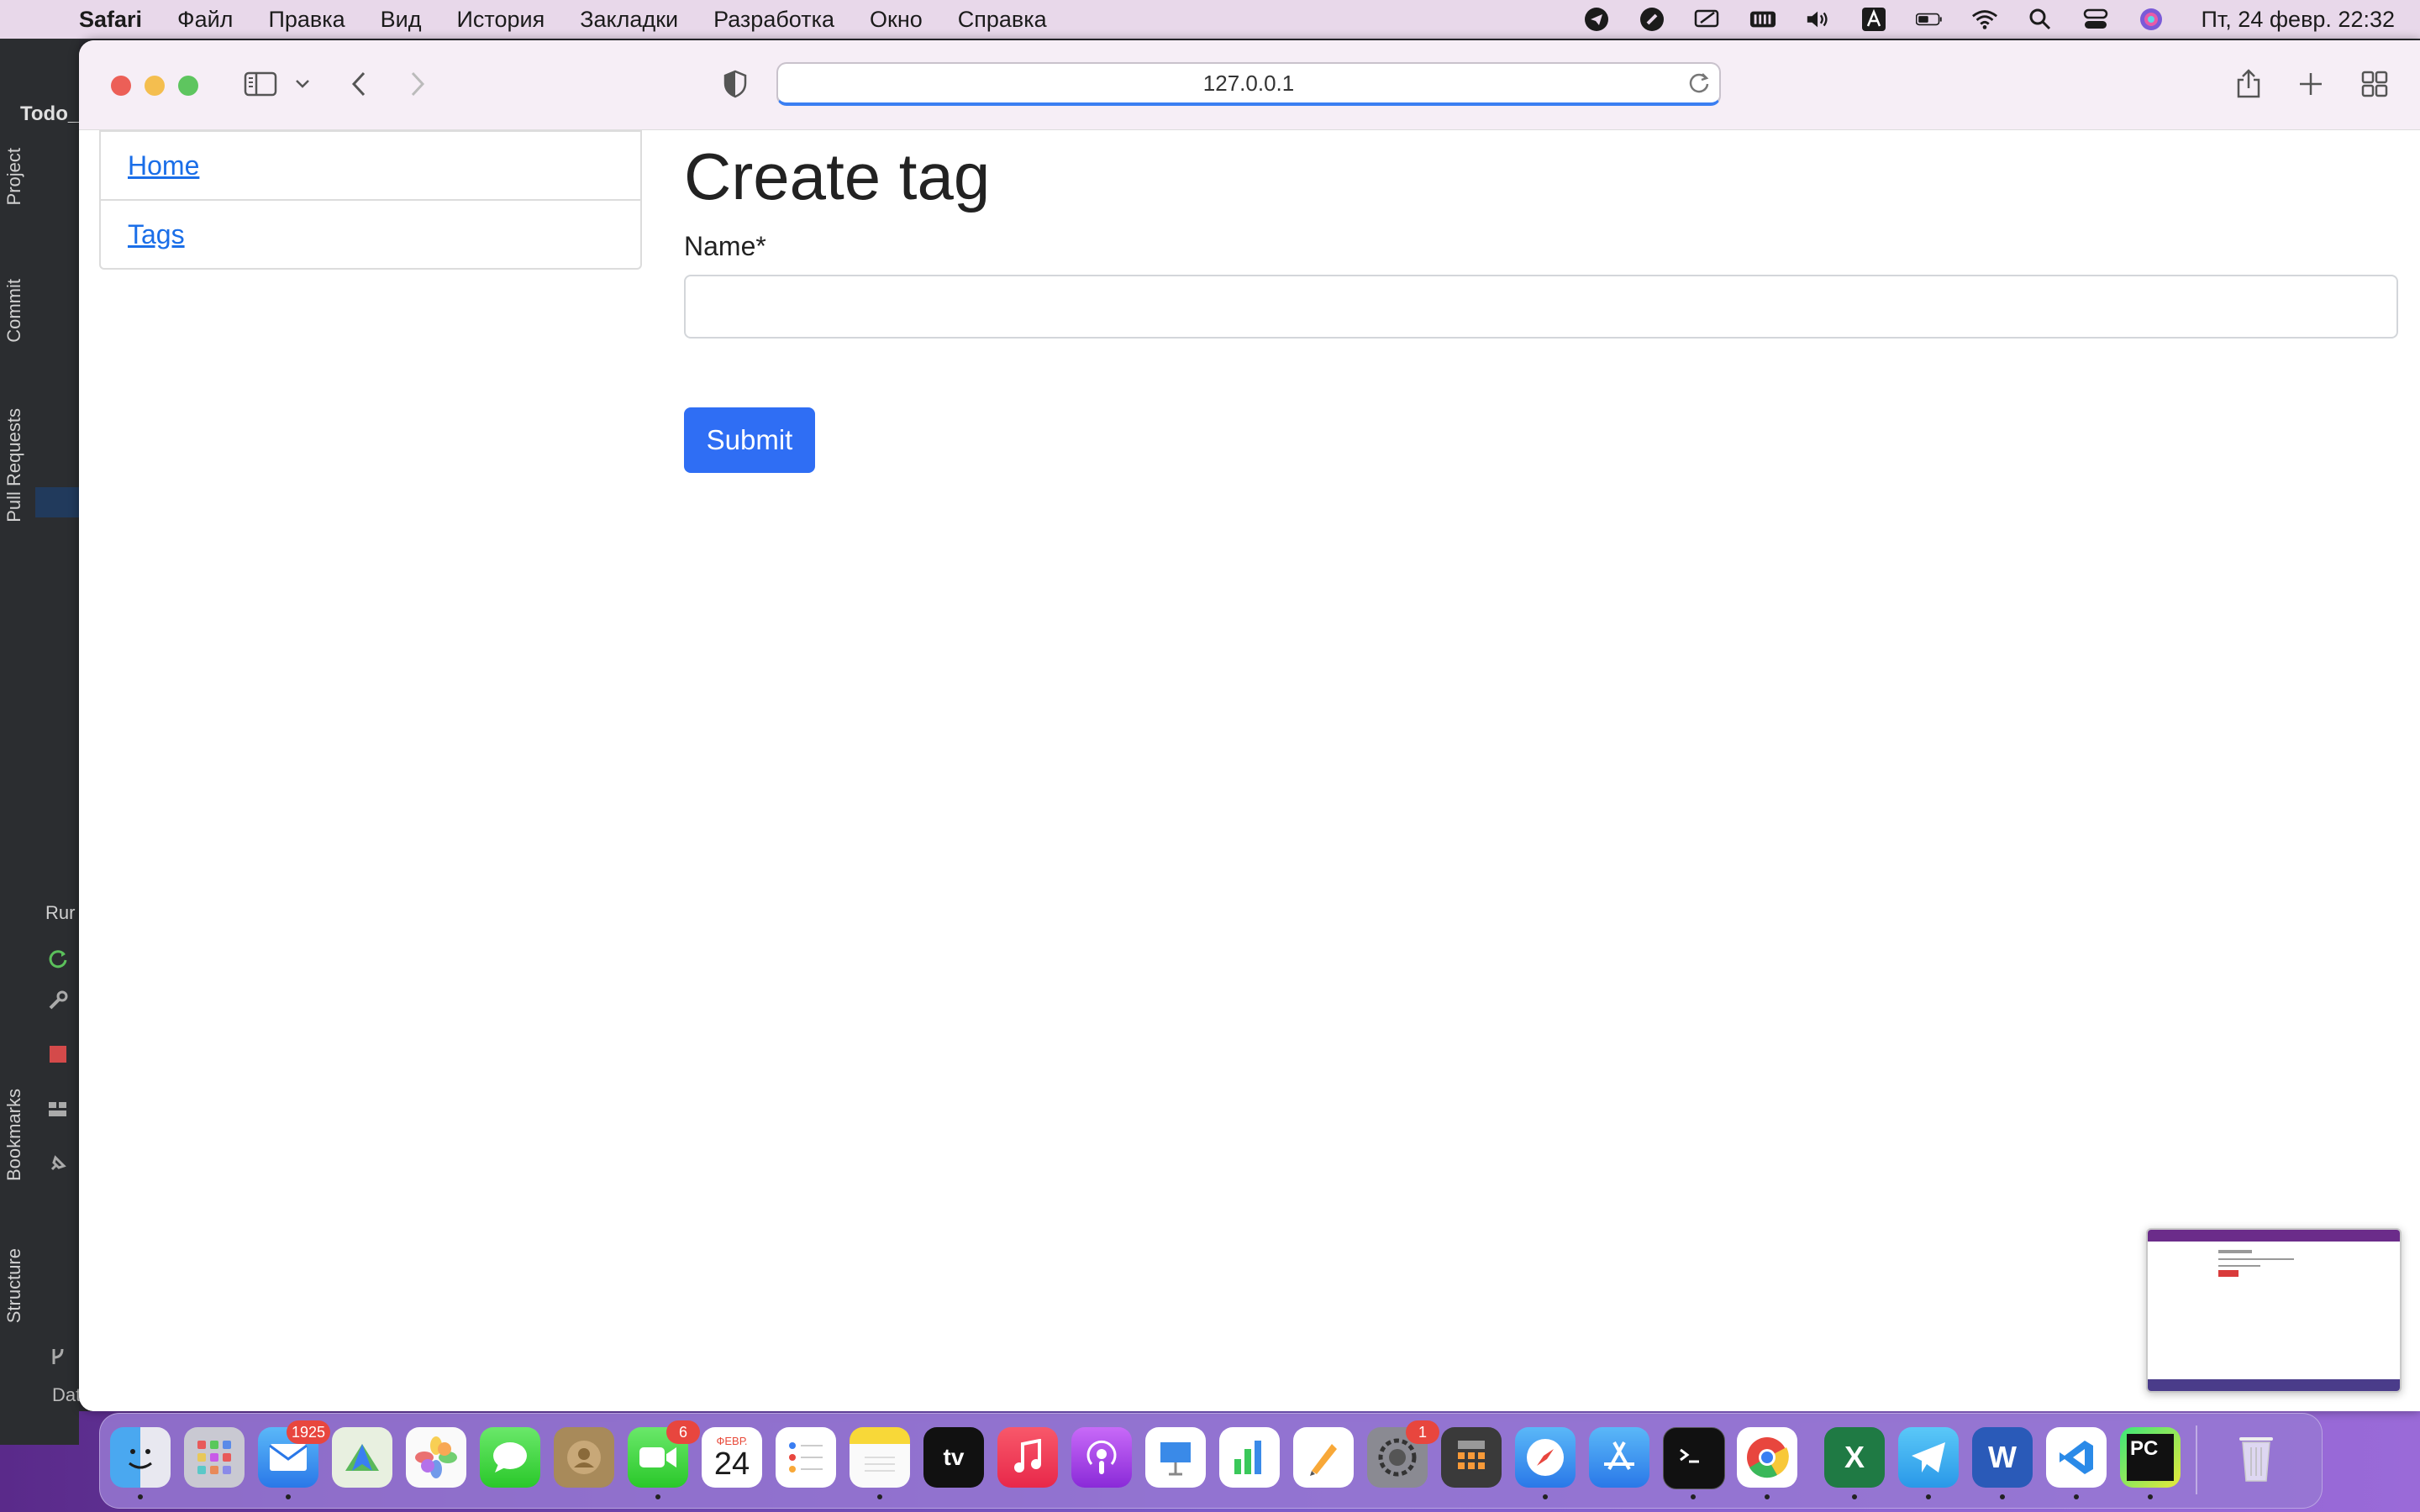 This screenshot has width=2420, height=1512. I want to click on pages-icon, so click(1323, 1457).